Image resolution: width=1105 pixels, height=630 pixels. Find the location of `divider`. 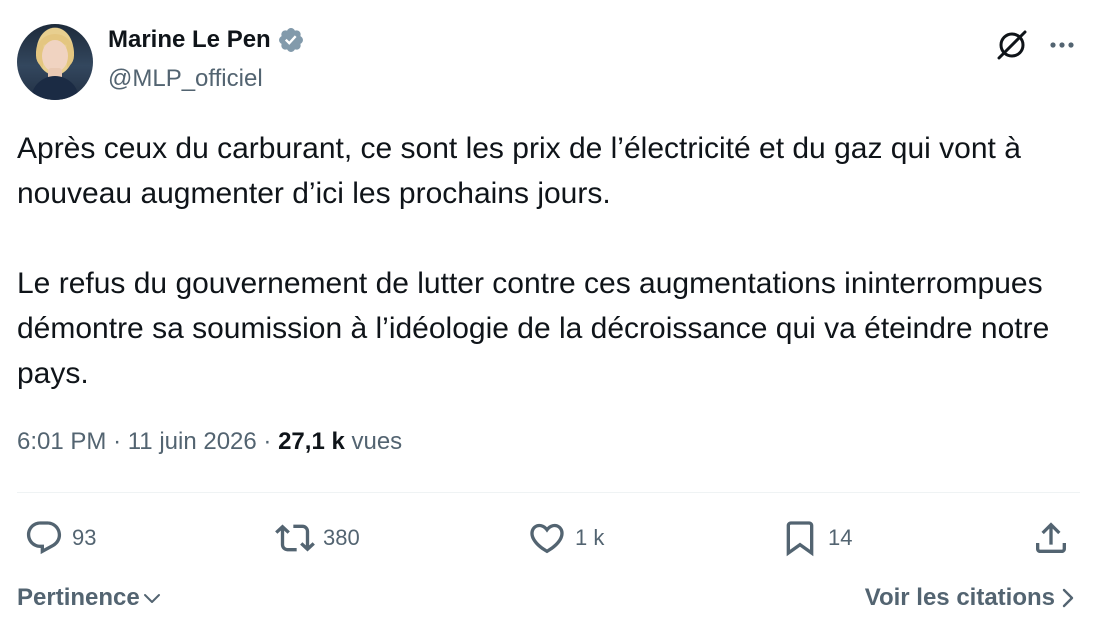

divider is located at coordinates (548, 492).